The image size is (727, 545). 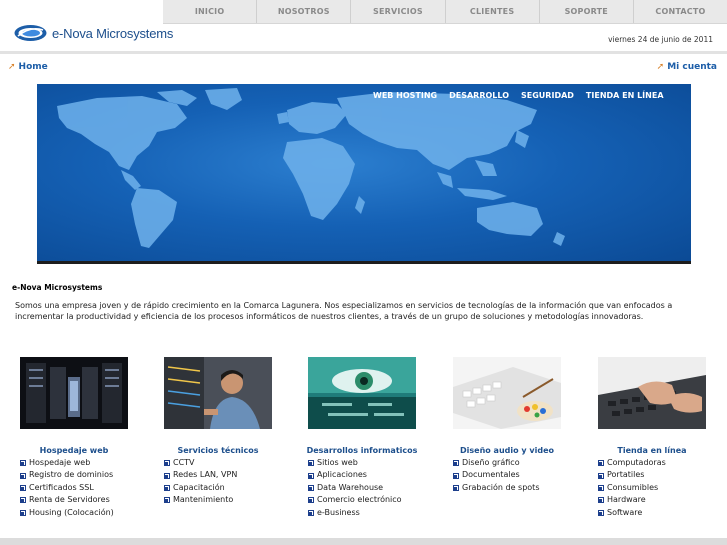 What do you see at coordinates (30, 33) in the screenshot?
I see `logo-swoosh-icon` at bounding box center [30, 33].